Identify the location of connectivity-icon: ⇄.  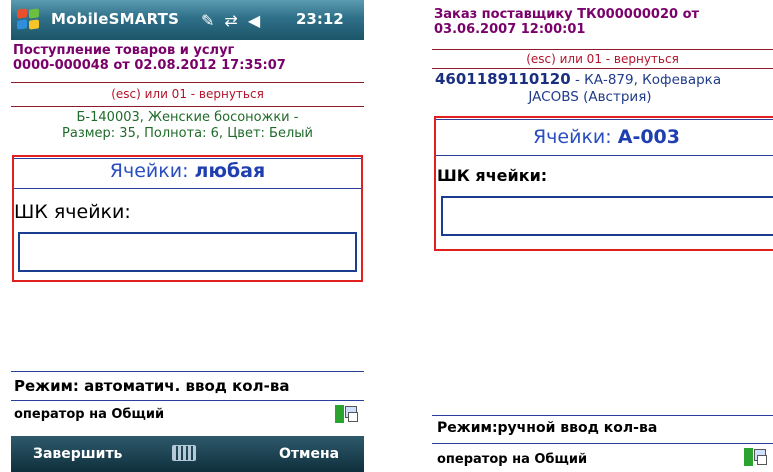
(230, 20).